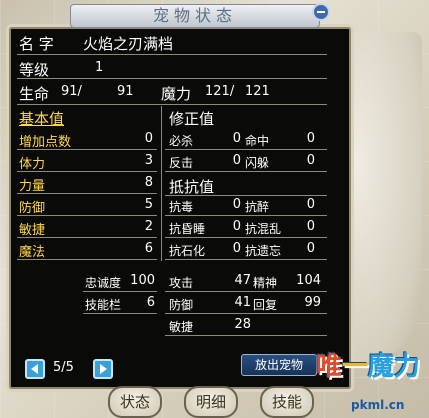  I want to click on stat-label: 精神, so click(265, 283).